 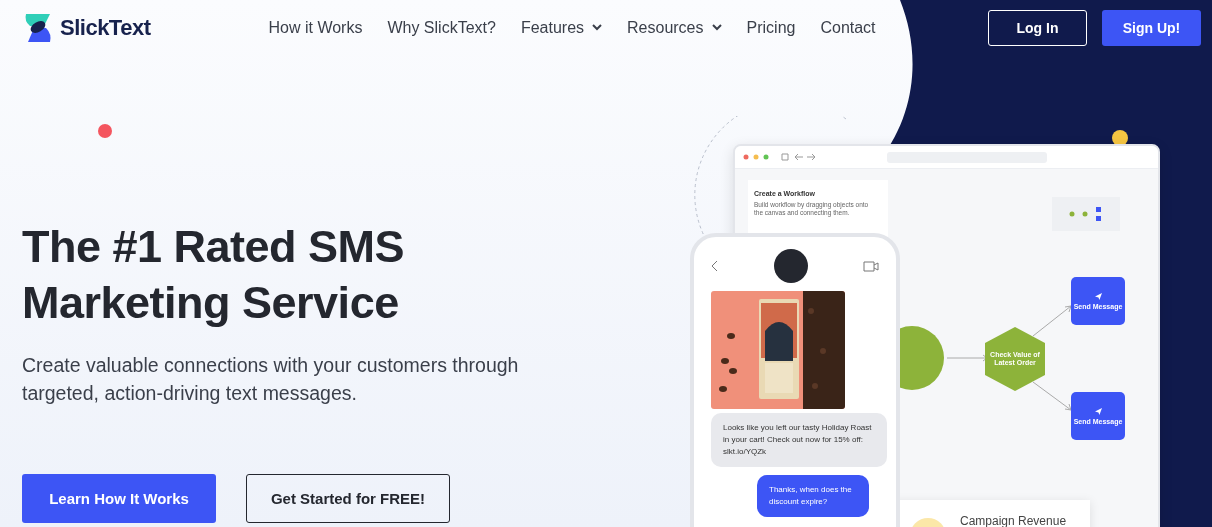 What do you see at coordinates (1013, 520) in the screenshot?
I see `card-title: Campaign Revenue` at bounding box center [1013, 520].